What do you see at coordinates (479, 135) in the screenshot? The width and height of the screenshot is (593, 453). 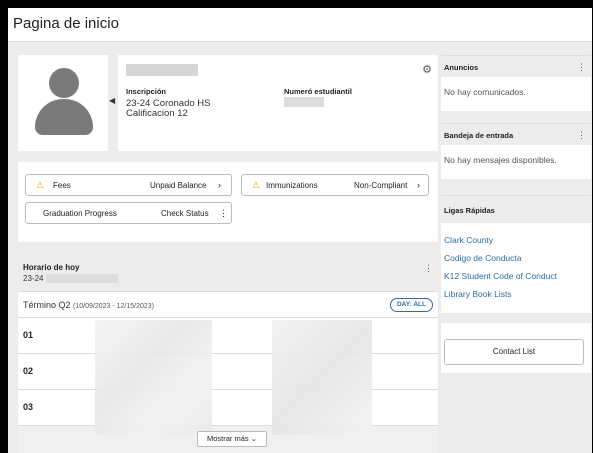 I see `inbox-title: Bandeja de entrada` at bounding box center [479, 135].